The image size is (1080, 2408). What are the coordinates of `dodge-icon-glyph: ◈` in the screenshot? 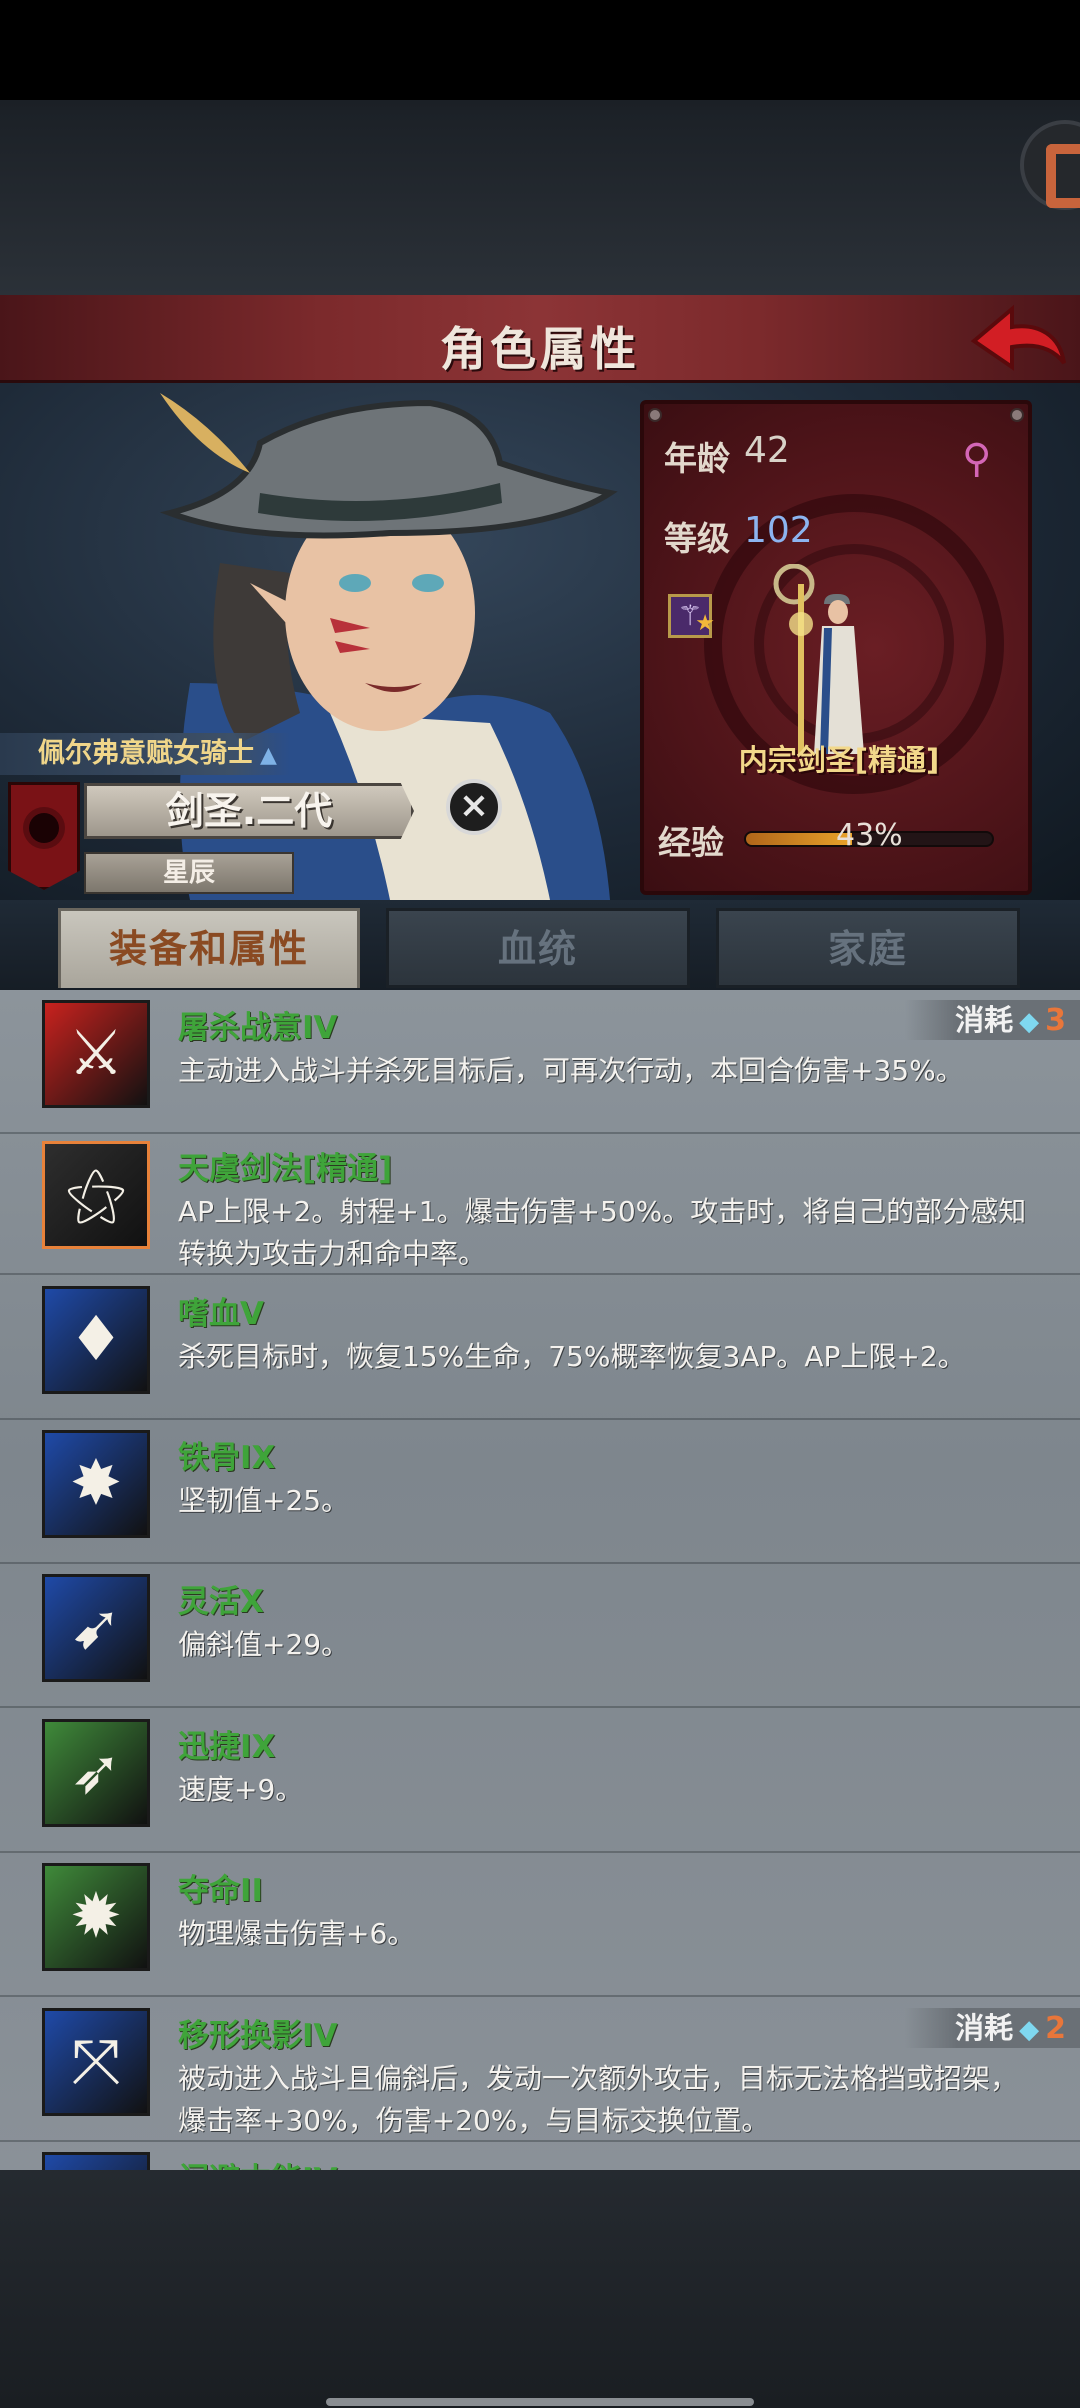 It's located at (96, 2162).